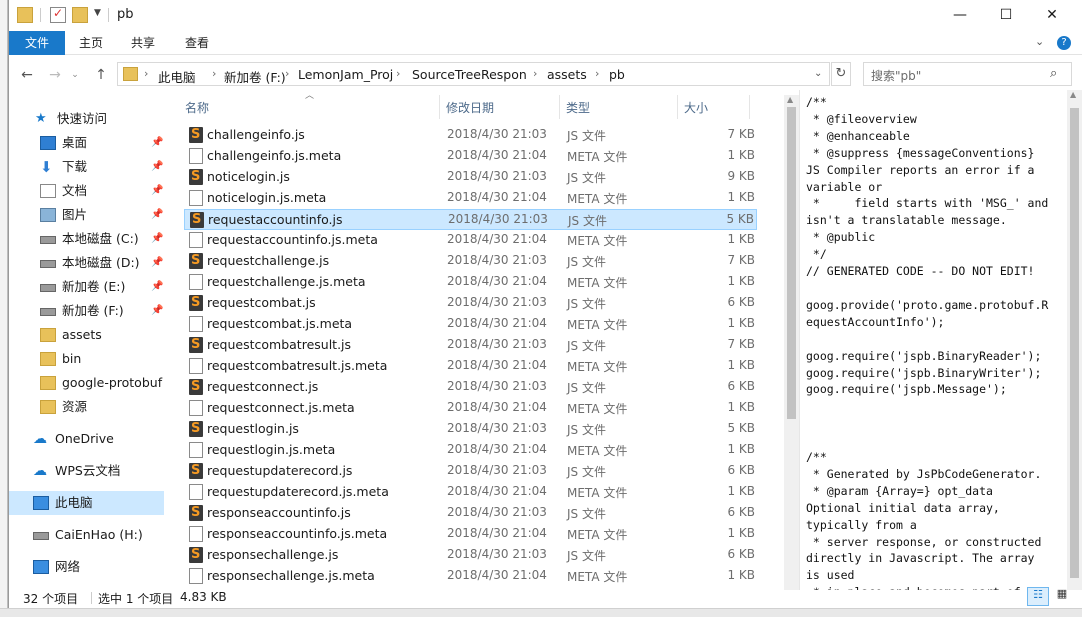  What do you see at coordinates (86, 263) in the screenshot?
I see `sidebar-item-d: 本地磁盘 (D:) 📌` at bounding box center [86, 263].